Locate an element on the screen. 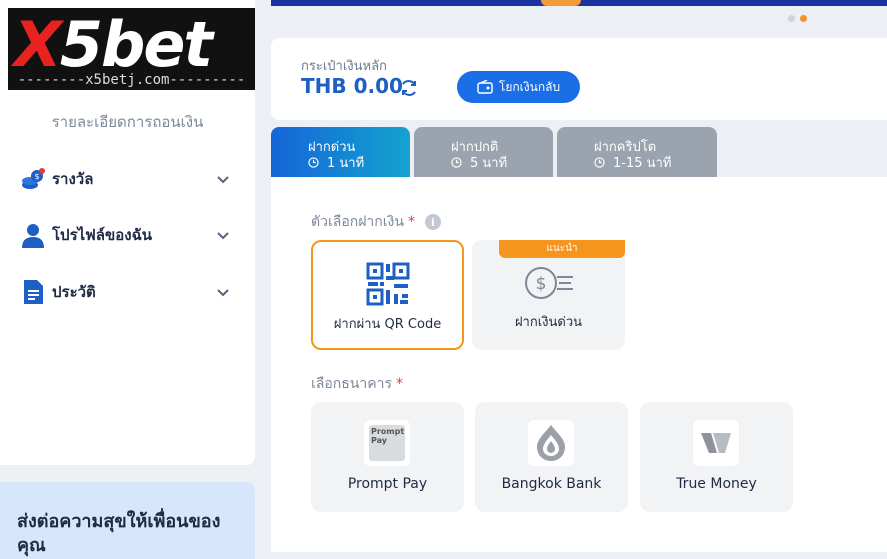  deposit-options-label: ตัวเลือกฝากเงิน * i is located at coordinates (376, 222).